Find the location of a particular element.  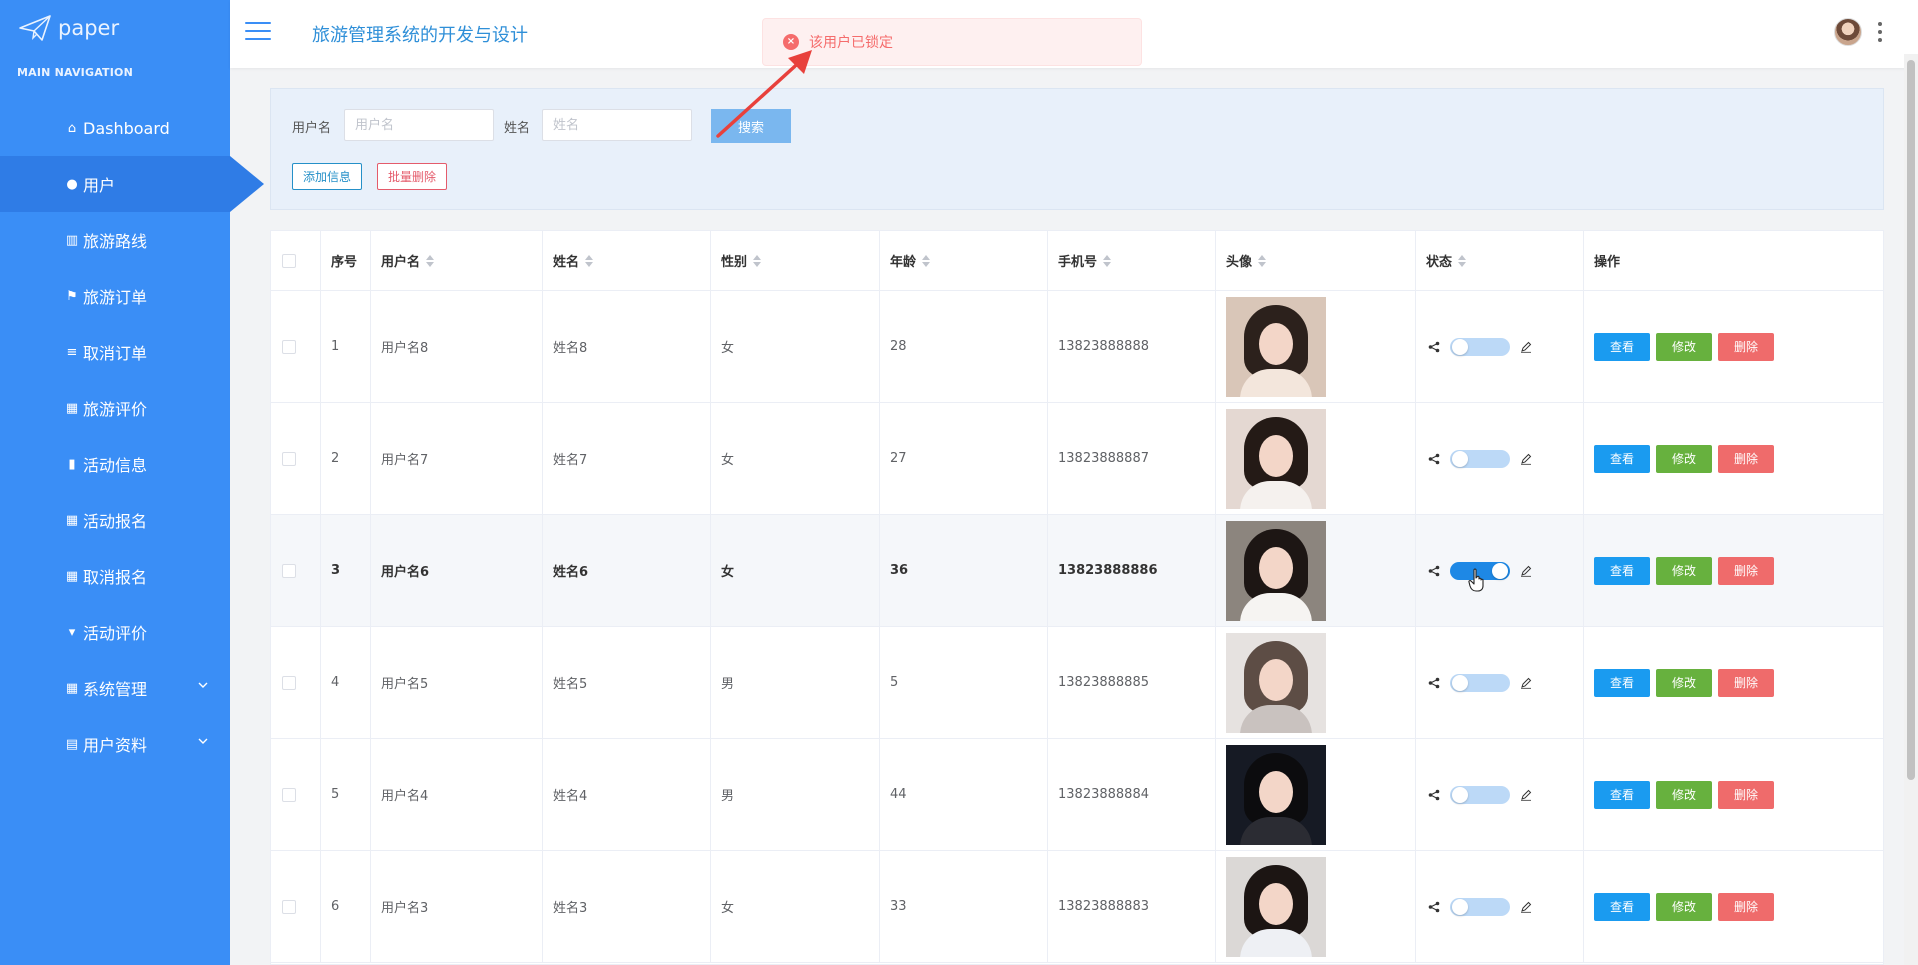

age-cell: 28 is located at coordinates (964, 346).